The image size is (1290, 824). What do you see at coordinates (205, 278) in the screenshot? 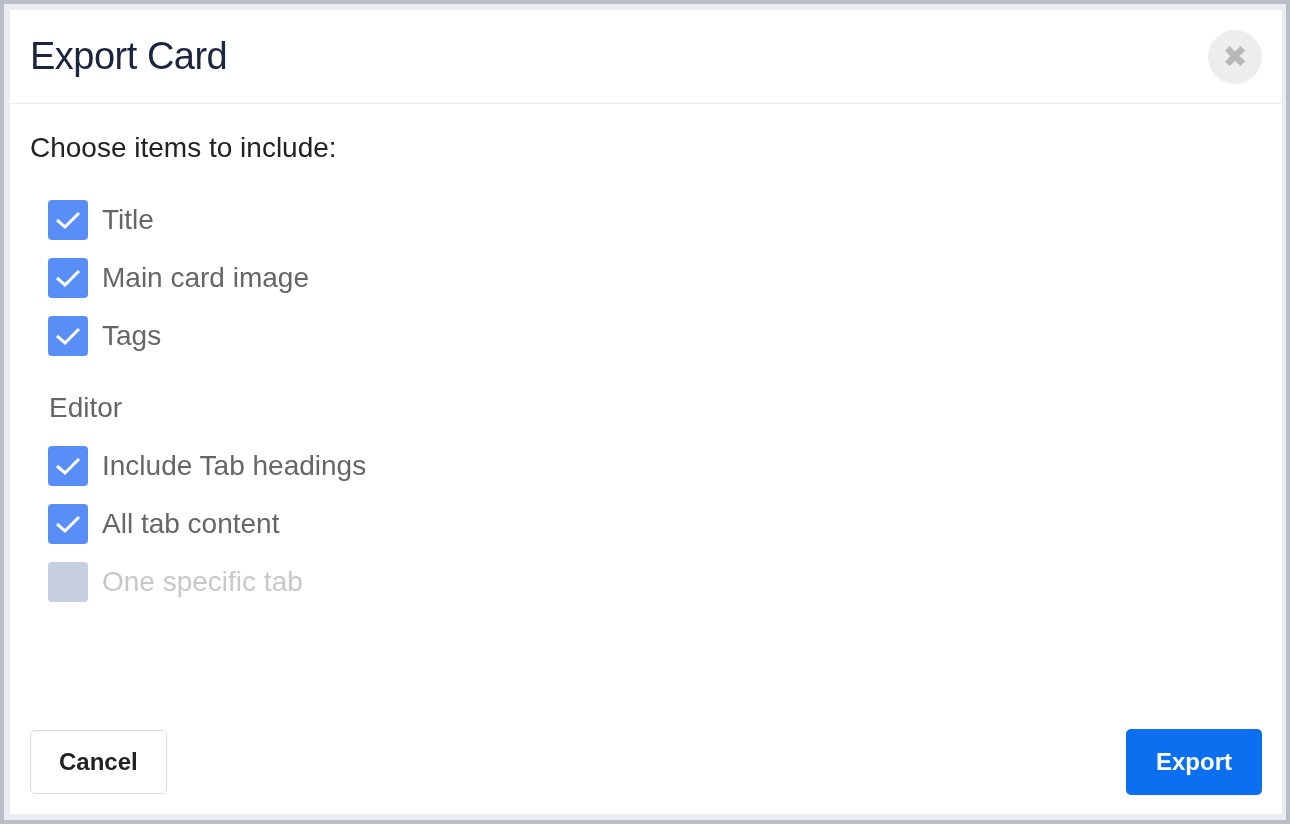
I see `checkbox-label: Main card image` at bounding box center [205, 278].